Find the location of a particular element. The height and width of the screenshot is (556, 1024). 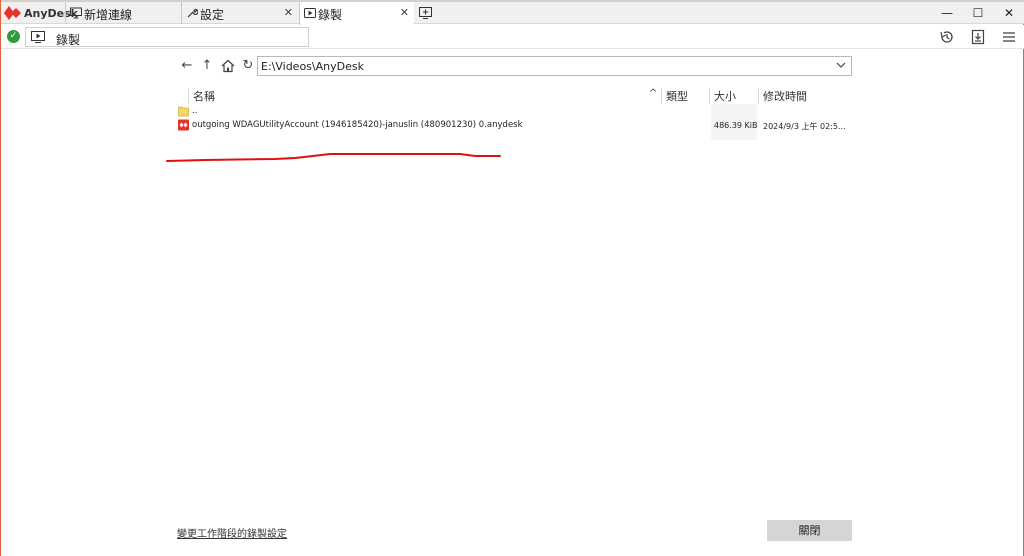

maximize-button: ☐ is located at coordinates (978, 13).